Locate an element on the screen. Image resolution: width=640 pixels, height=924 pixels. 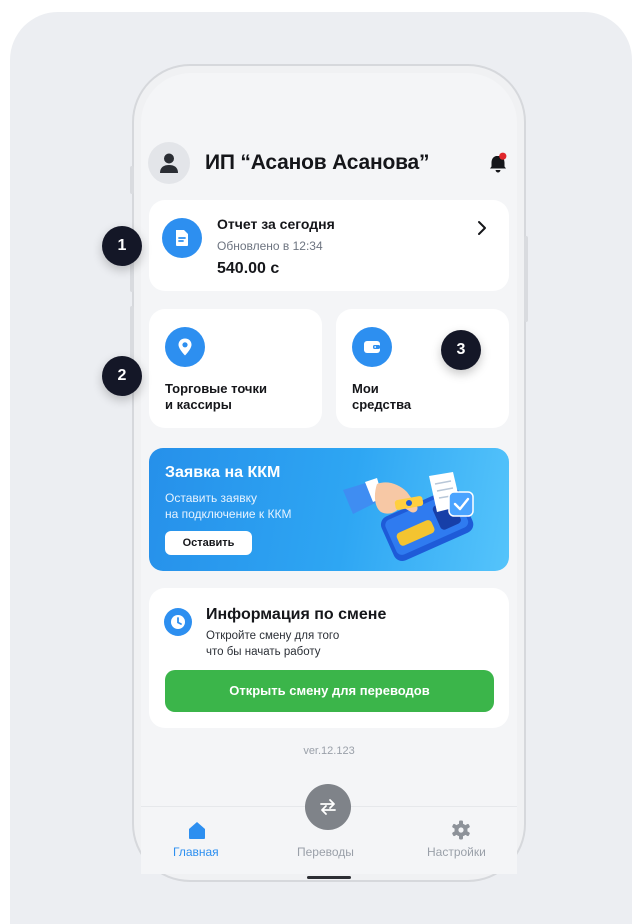
clock-icon is located at coordinates (178, 622).